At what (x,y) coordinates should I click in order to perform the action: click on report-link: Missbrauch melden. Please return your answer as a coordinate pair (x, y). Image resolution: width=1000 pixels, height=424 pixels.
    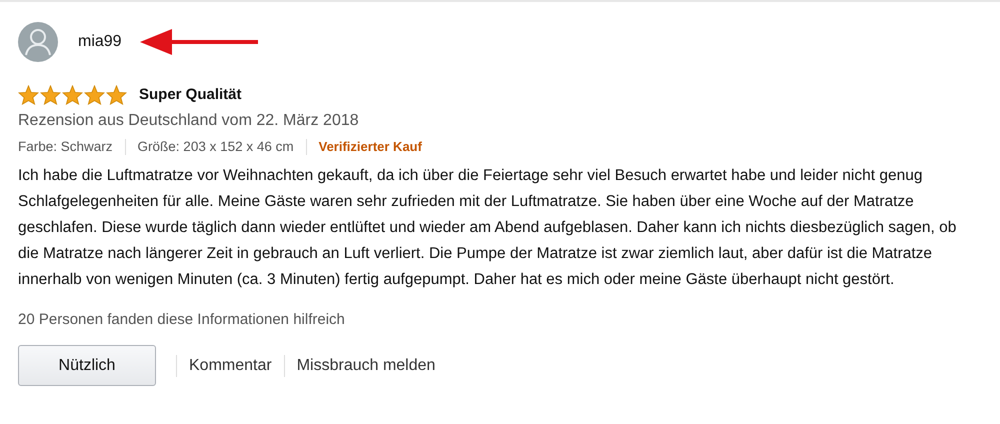
    Looking at the image, I should click on (366, 366).